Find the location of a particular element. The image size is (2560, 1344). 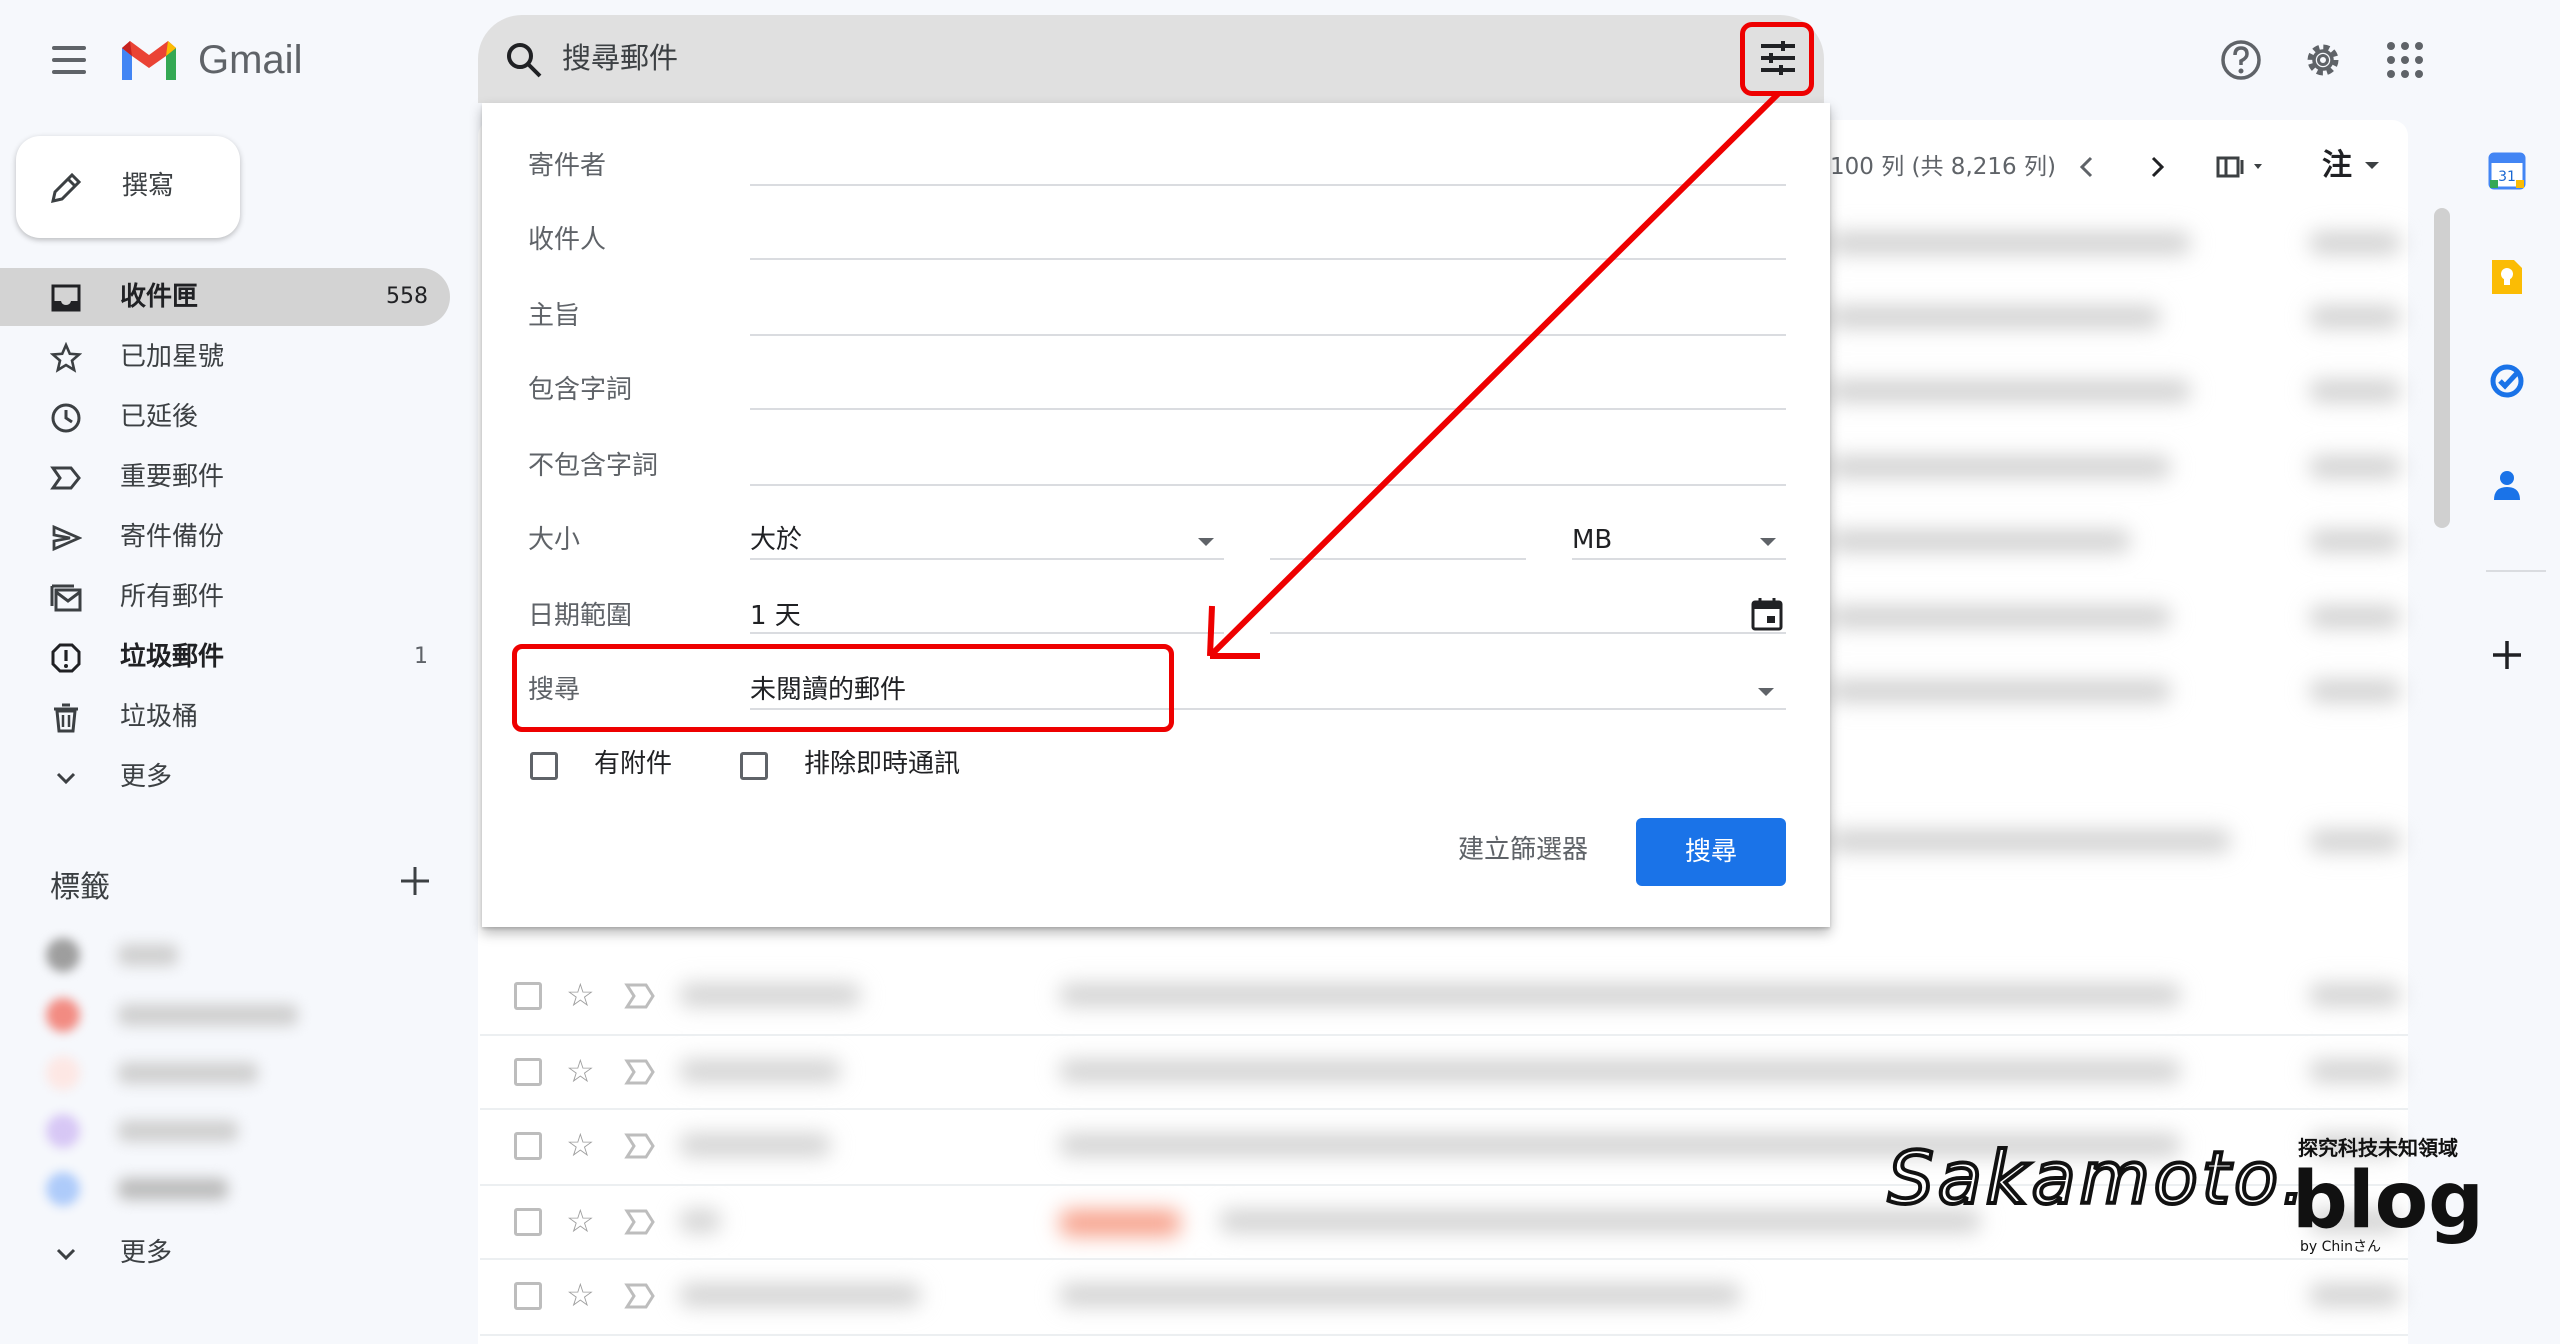

sidebar-item-all-mail: 所有郵件 is located at coordinates (225, 597).